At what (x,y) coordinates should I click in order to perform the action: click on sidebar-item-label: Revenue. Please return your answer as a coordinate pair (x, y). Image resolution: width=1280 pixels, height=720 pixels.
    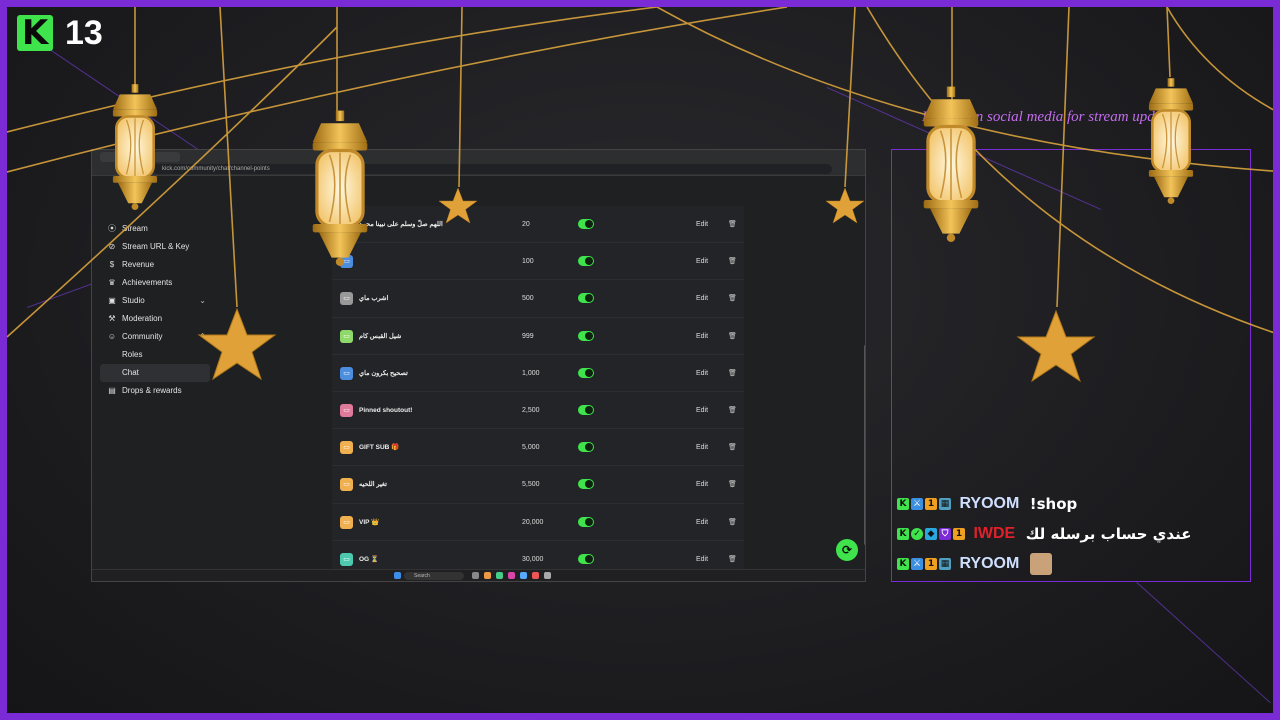
    Looking at the image, I should click on (138, 264).